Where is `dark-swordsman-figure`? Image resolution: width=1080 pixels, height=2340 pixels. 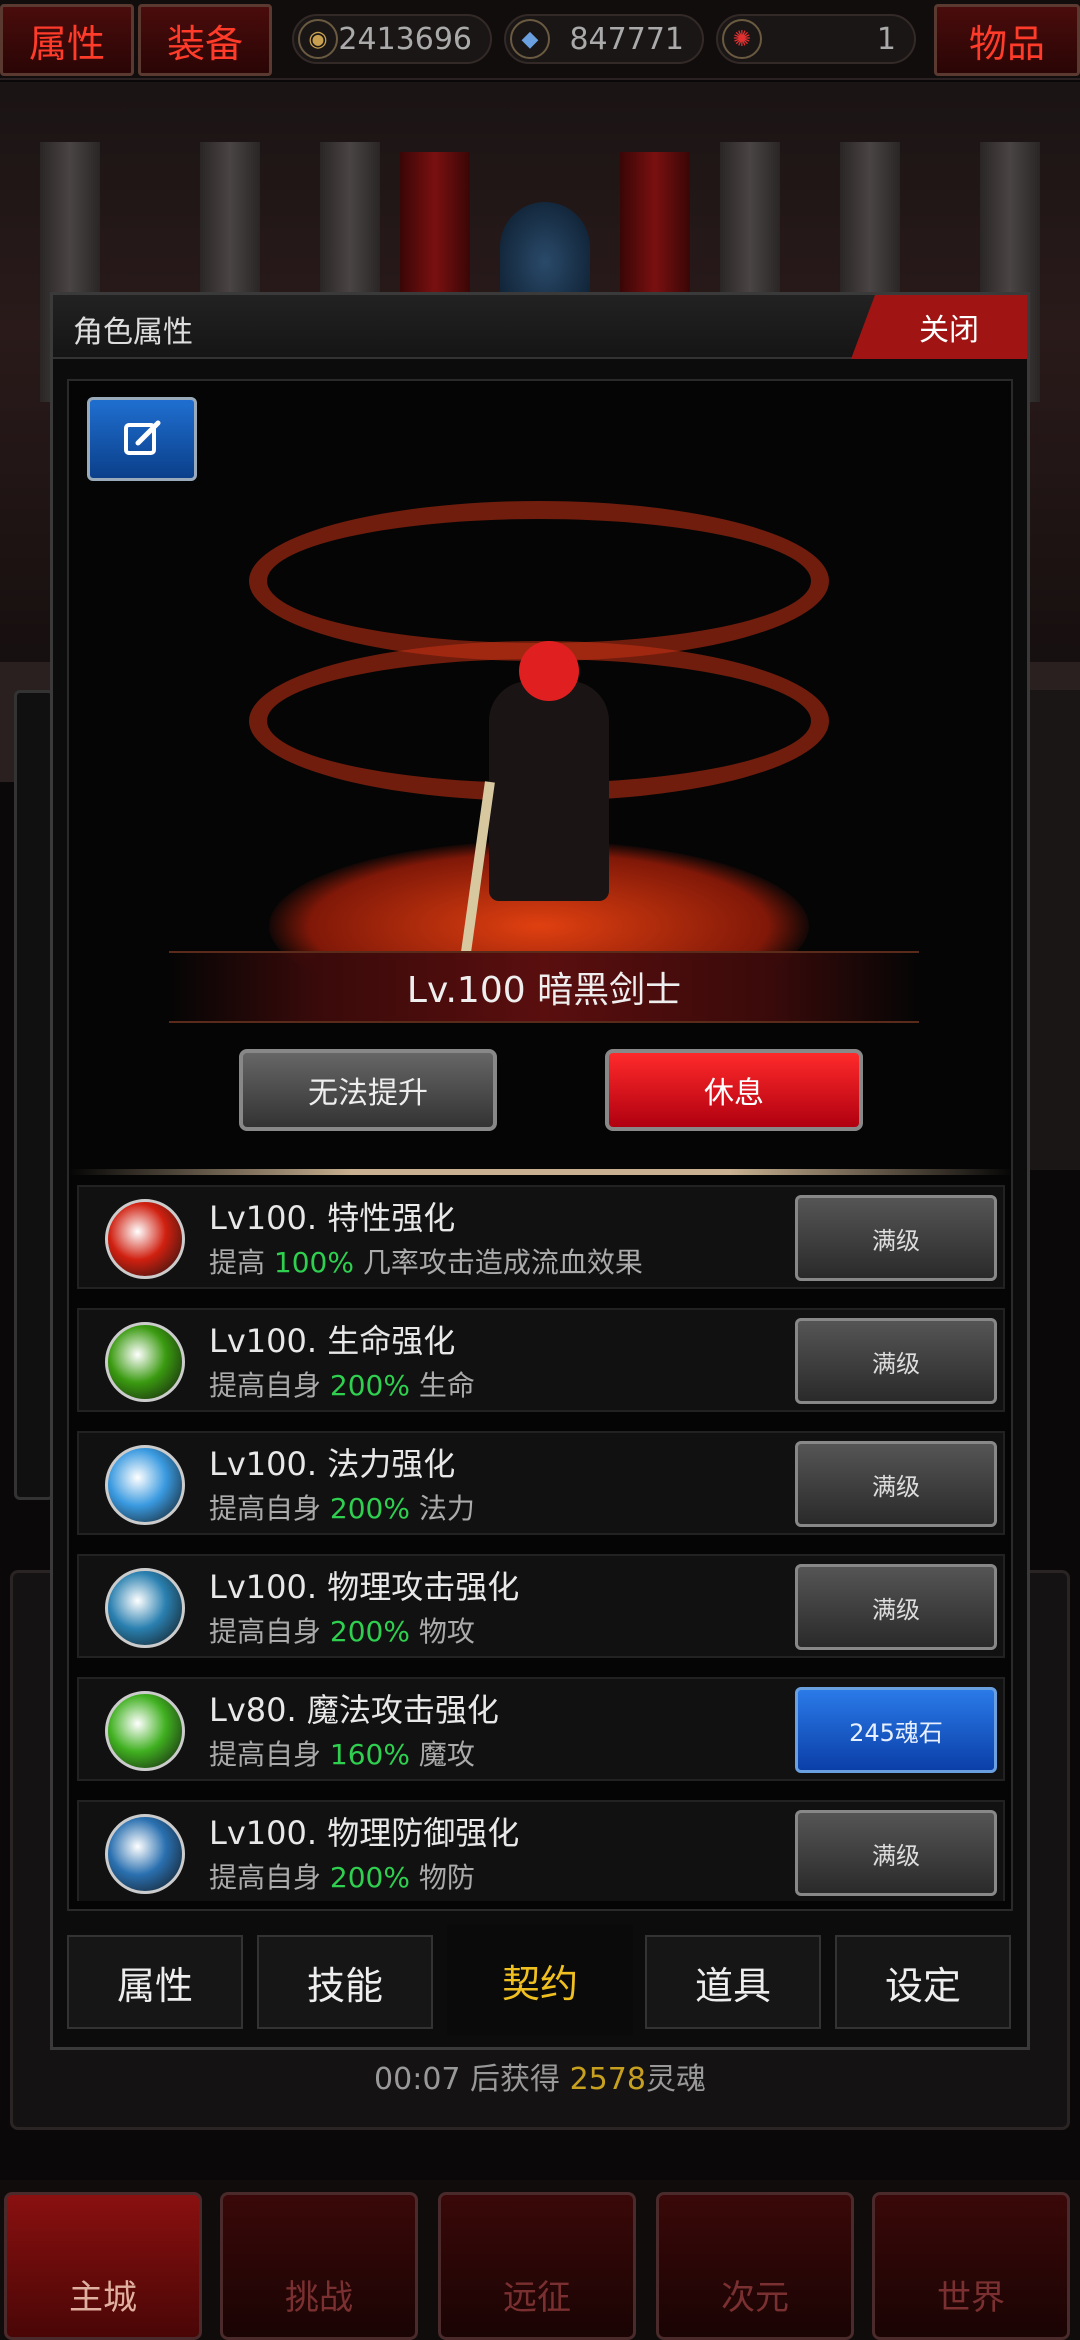
dark-swordsman-figure is located at coordinates (549, 791).